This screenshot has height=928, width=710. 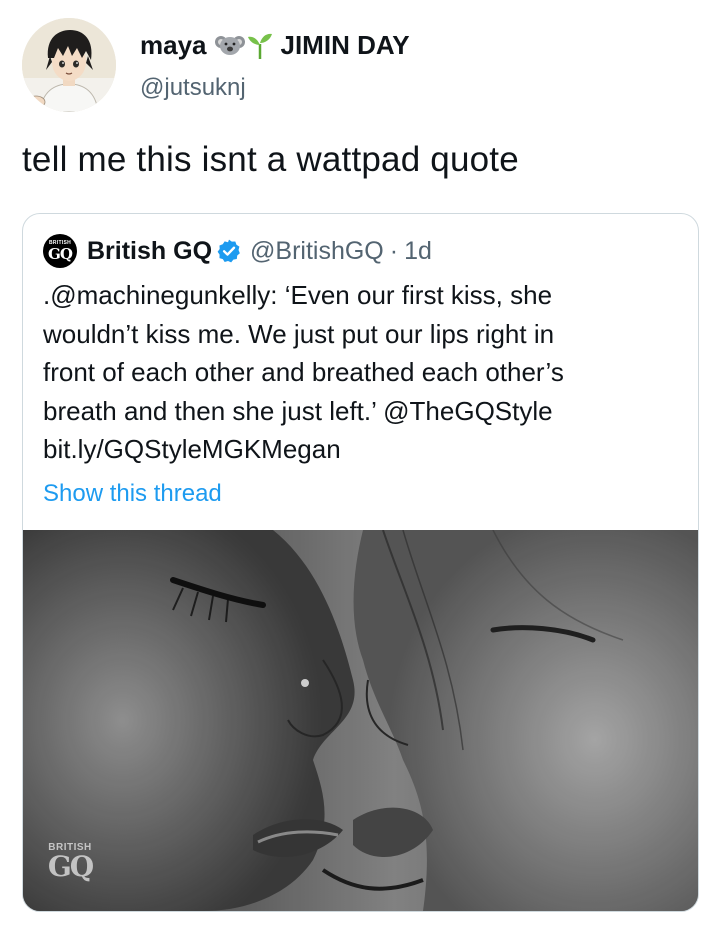 What do you see at coordinates (229, 251) in the screenshot?
I see `verified-badge-icon` at bounding box center [229, 251].